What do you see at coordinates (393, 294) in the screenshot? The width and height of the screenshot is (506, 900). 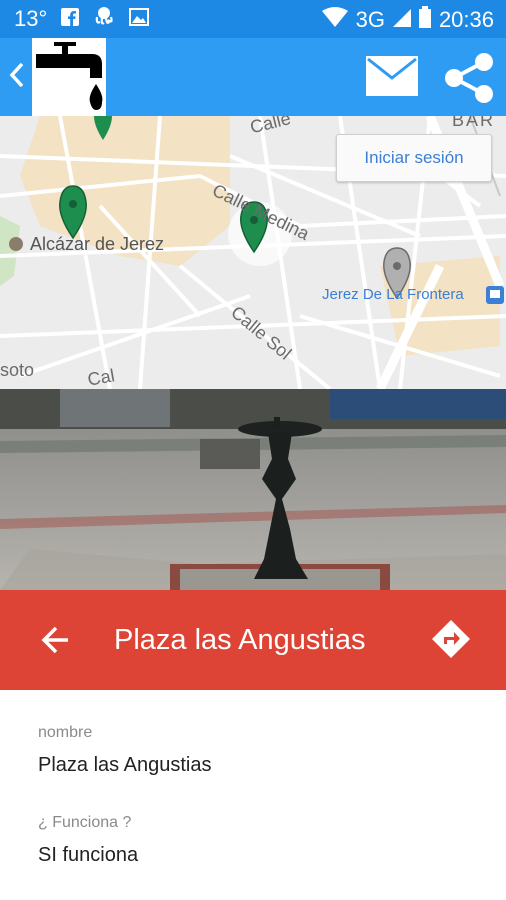 I see `map-label-jerez-frontera: Jerez De La Frontera` at bounding box center [393, 294].